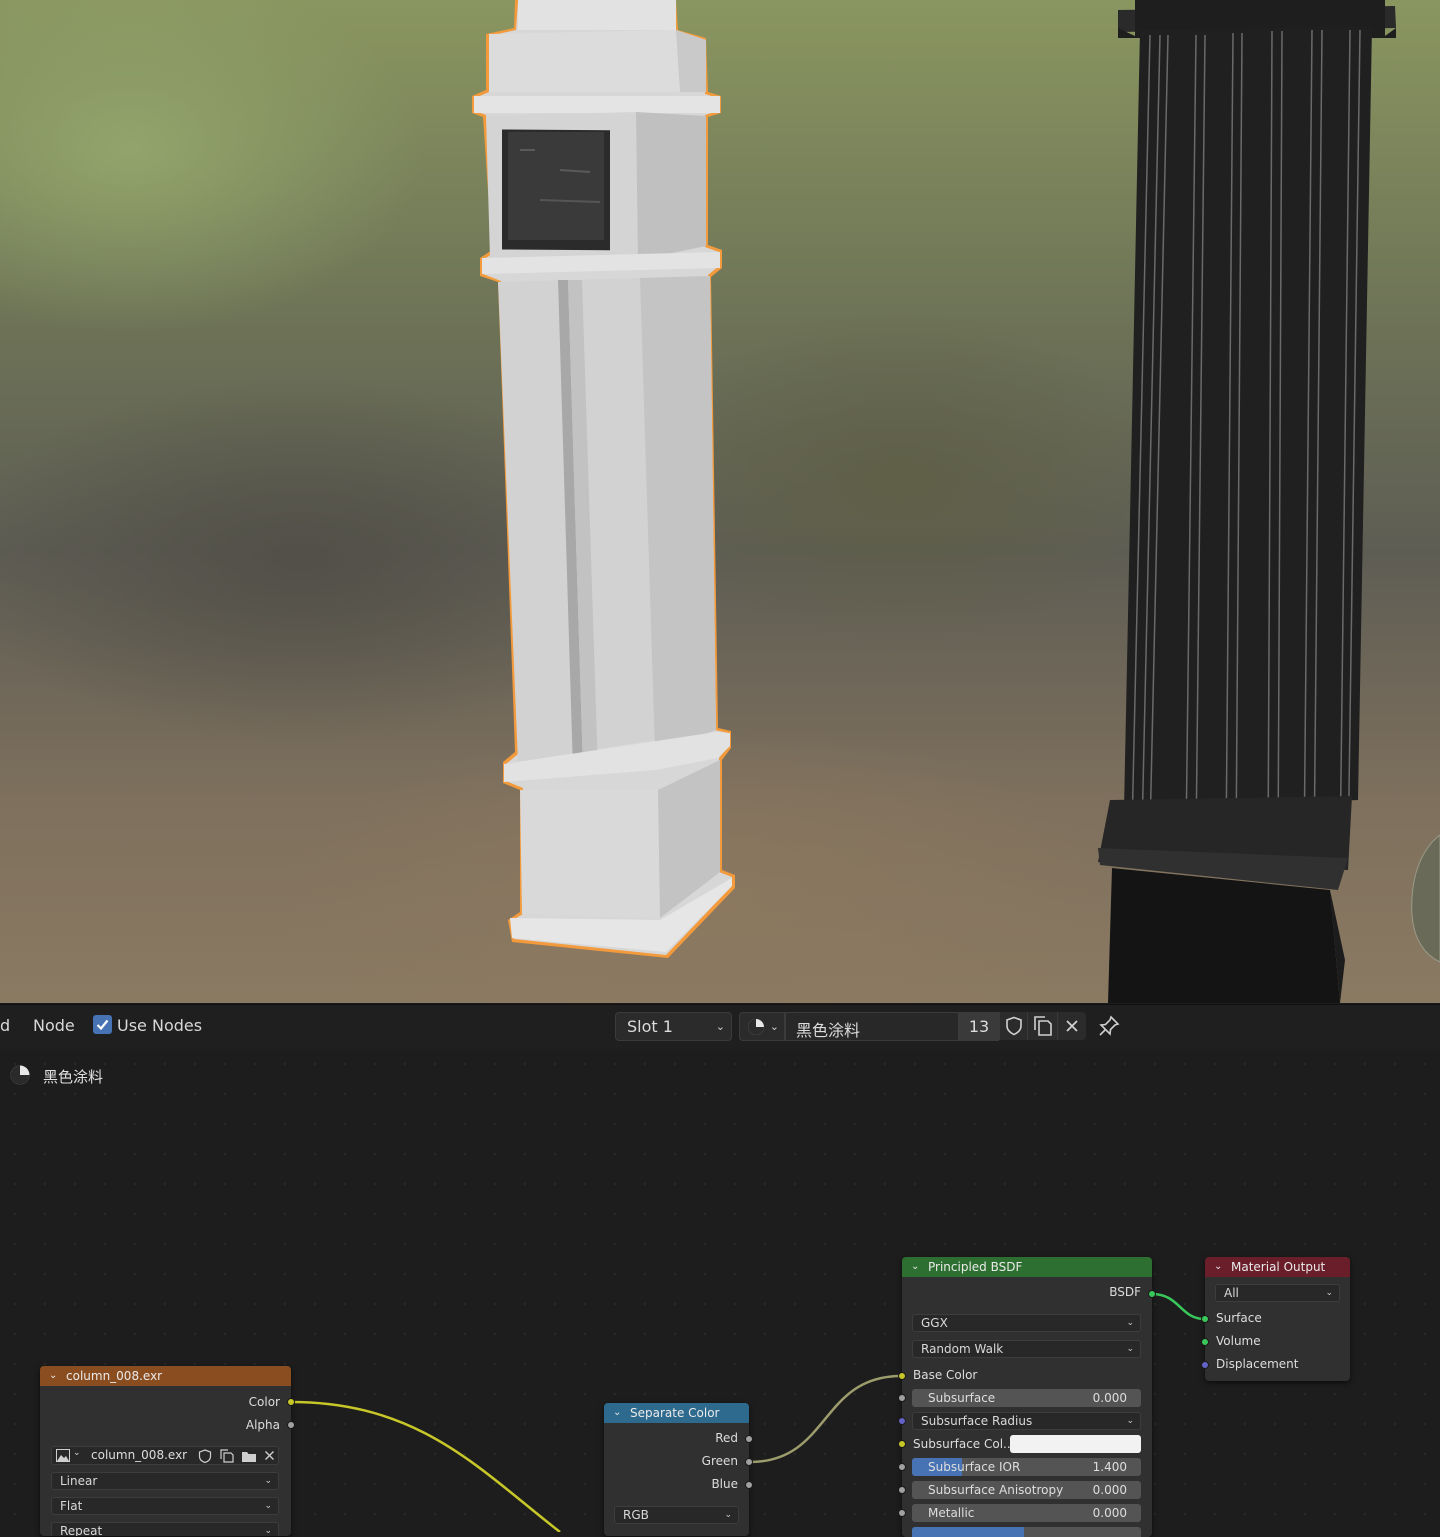 Image resolution: width=1440 pixels, height=1537 pixels. What do you see at coordinates (974, 1467) in the screenshot?
I see `subsurface-ior-label: Subsurface IOR` at bounding box center [974, 1467].